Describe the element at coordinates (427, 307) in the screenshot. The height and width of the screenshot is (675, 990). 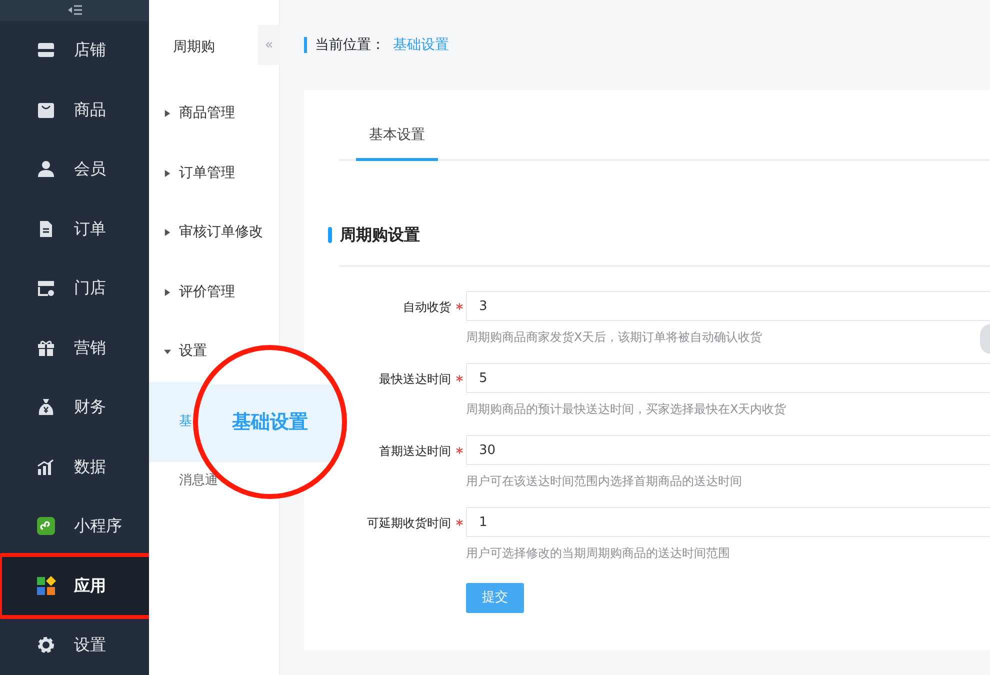
I see `field-label: 自动收货` at that location.